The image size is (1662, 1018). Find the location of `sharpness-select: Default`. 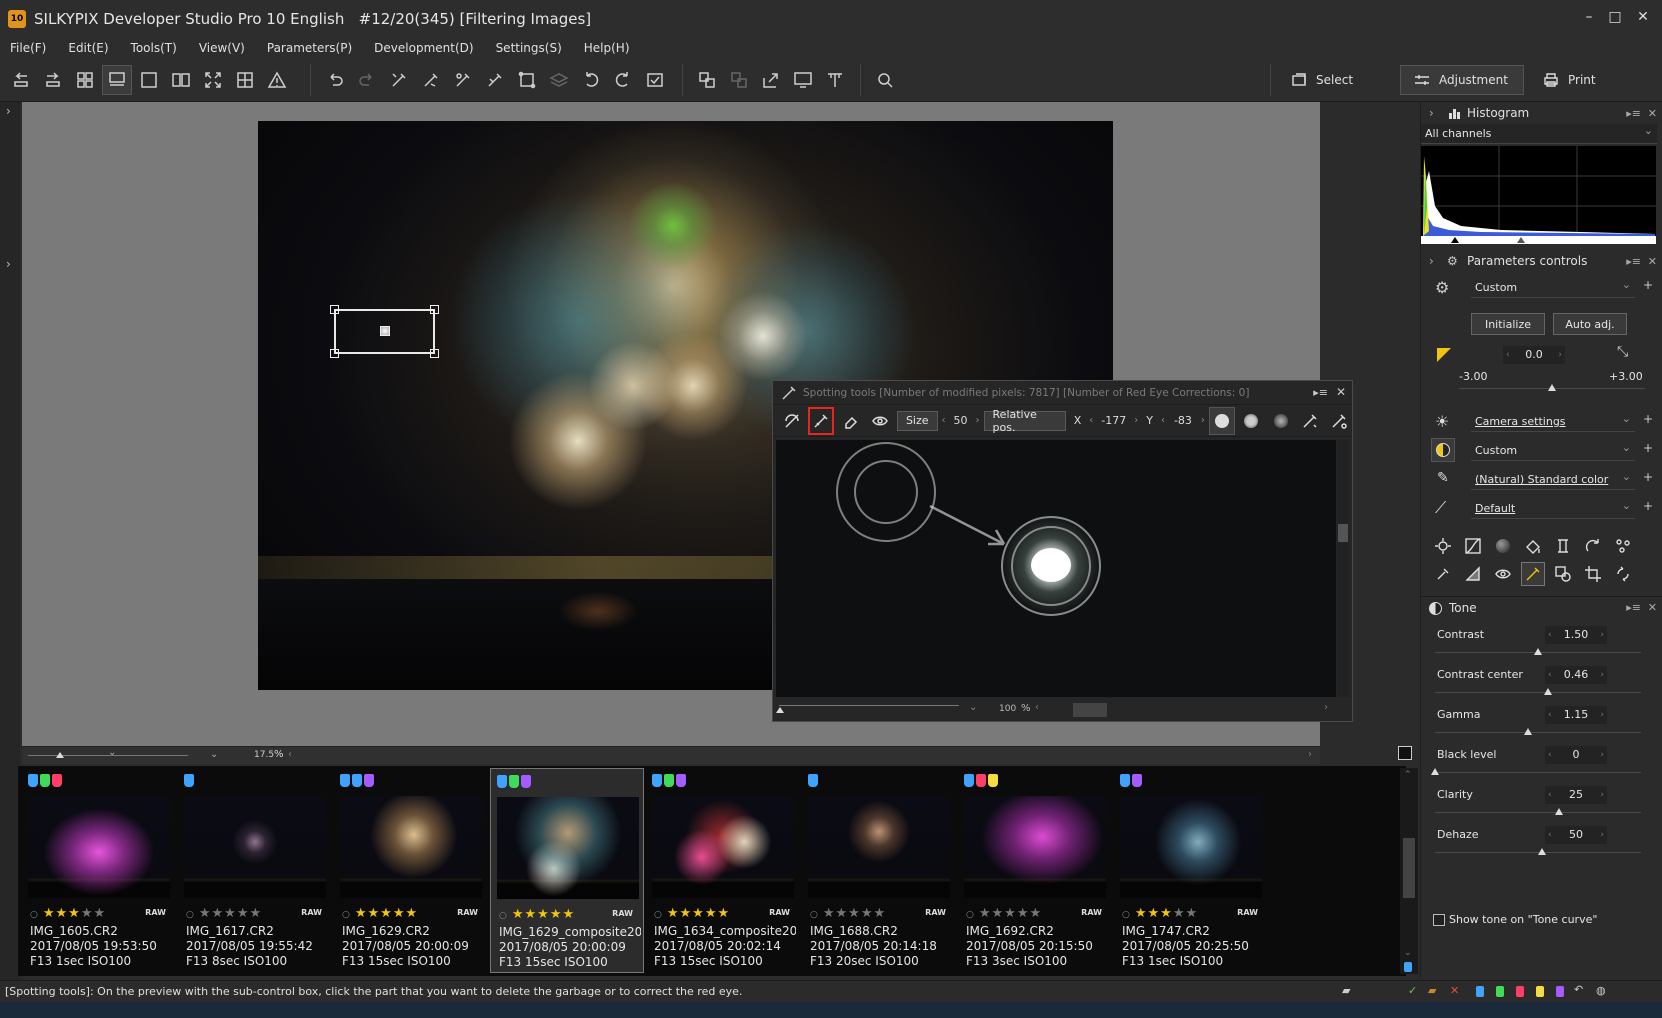

sharpness-select: Default is located at coordinates (1553, 509).